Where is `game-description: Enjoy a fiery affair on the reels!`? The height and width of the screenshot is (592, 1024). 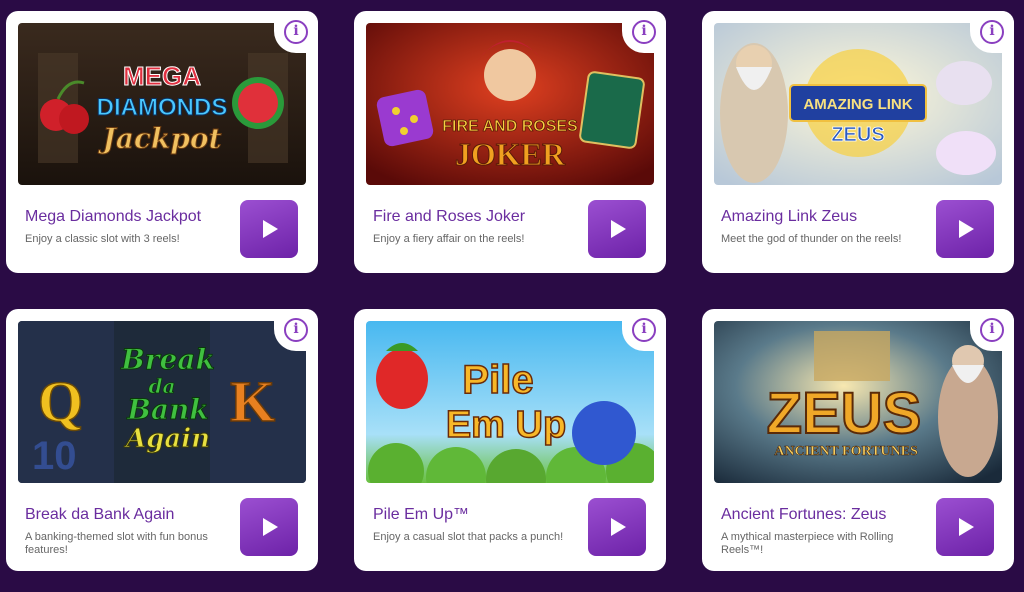 game-description: Enjoy a fiery affair on the reels! is located at coordinates (449, 239).